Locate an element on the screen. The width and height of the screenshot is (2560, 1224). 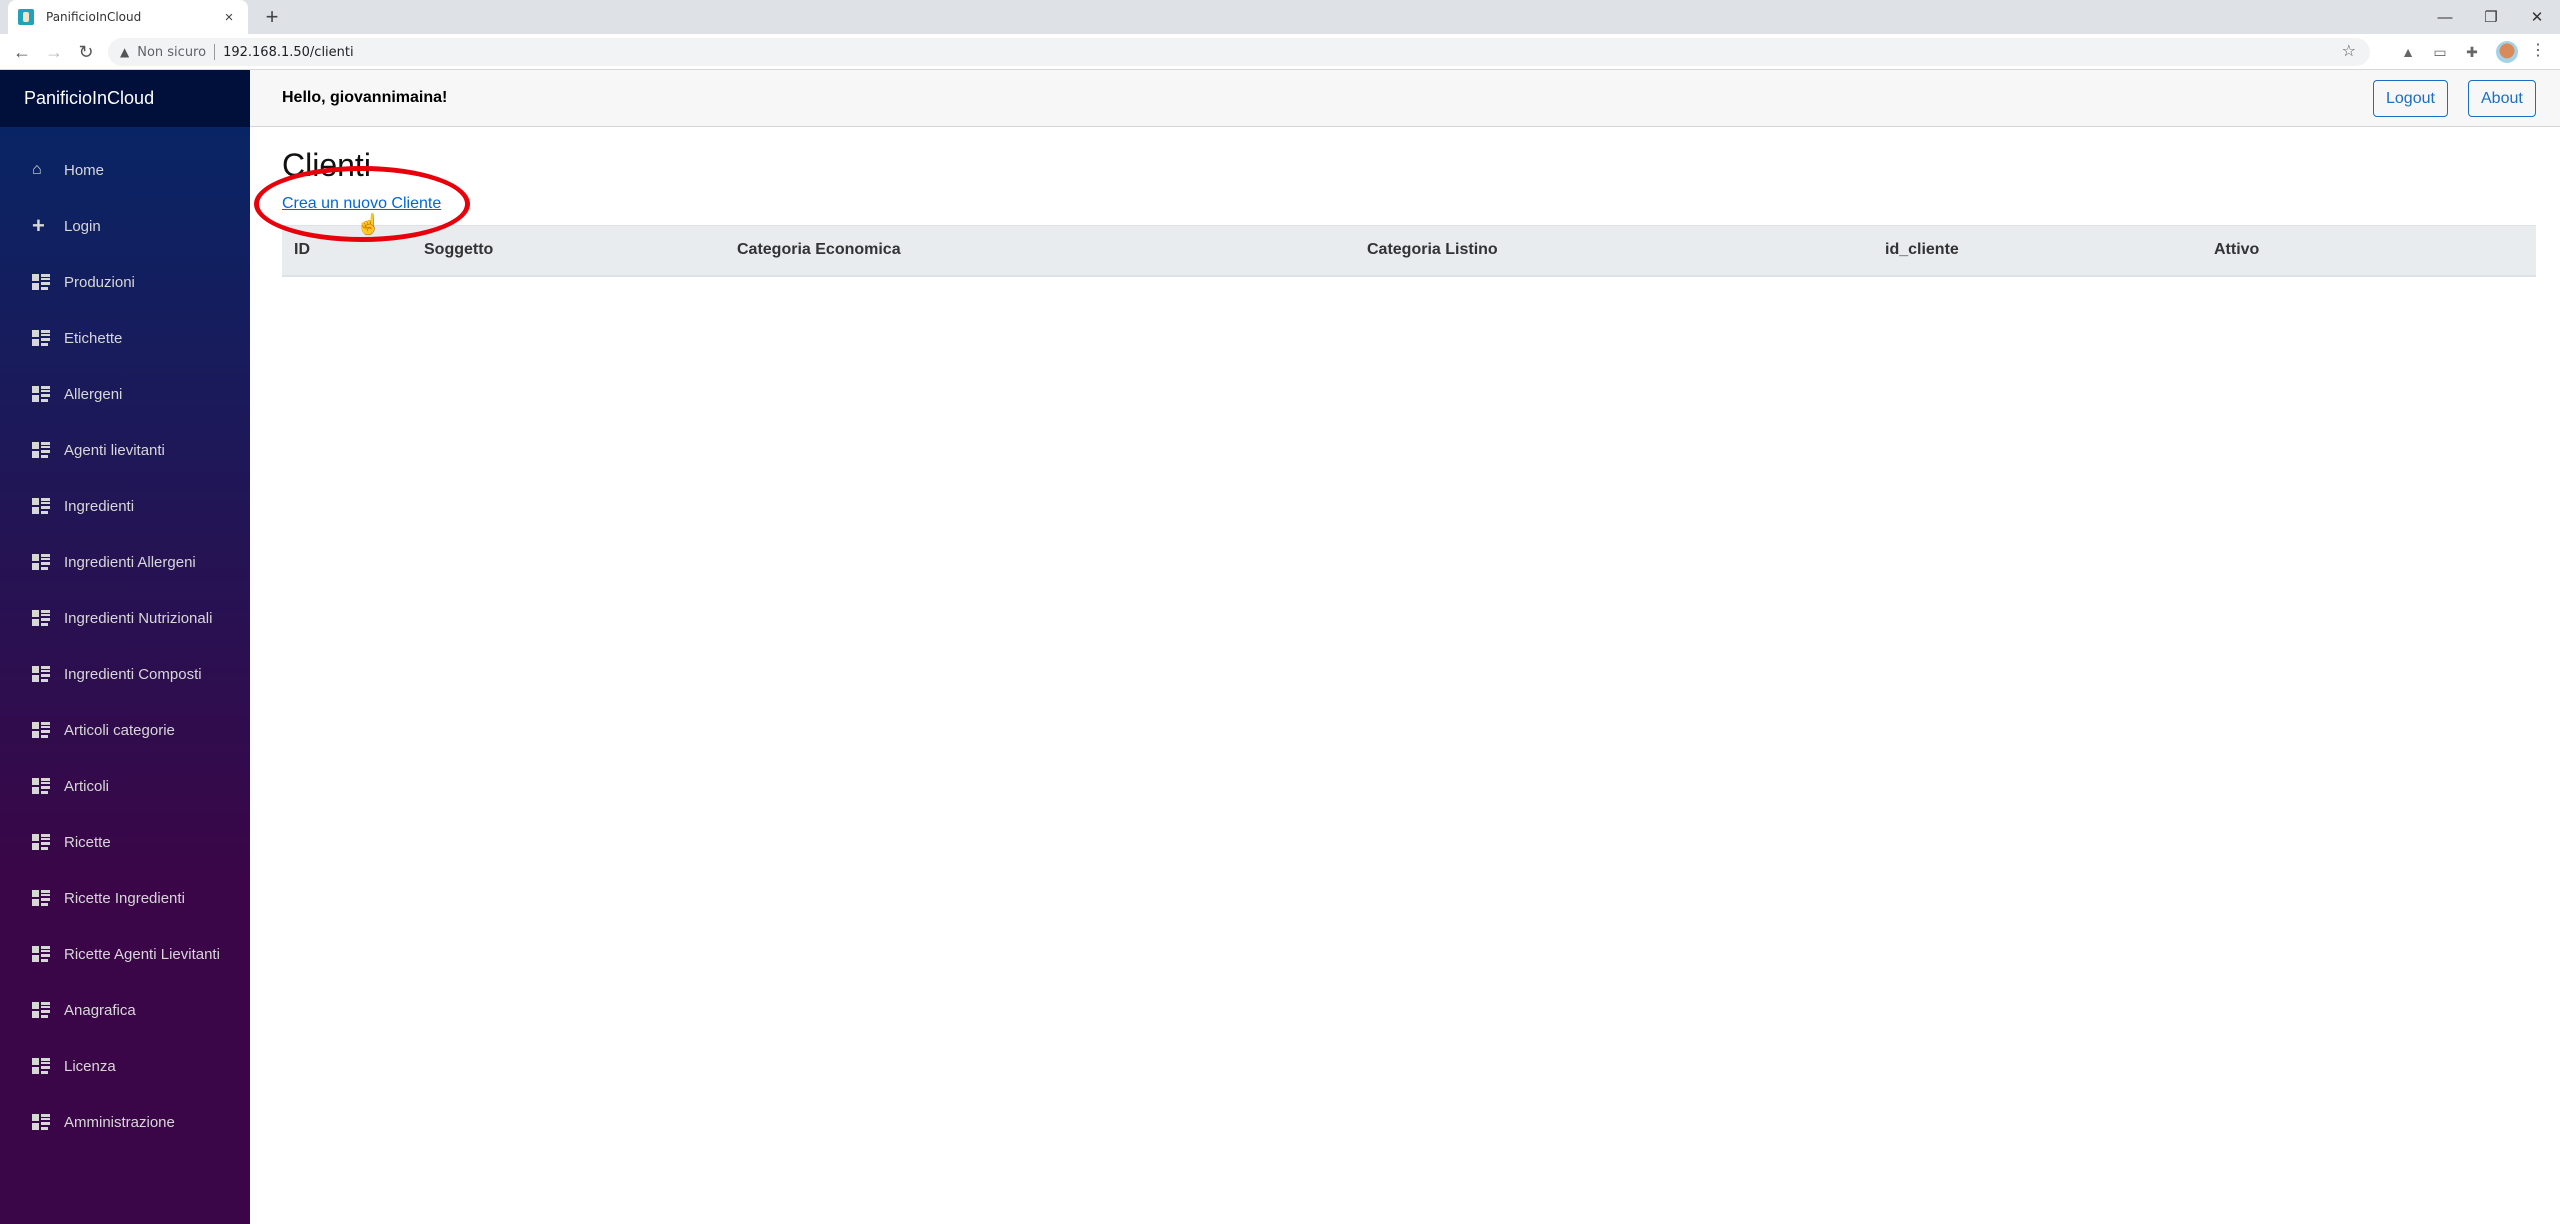
warning-icon: ▲ is located at coordinates (125, 52).